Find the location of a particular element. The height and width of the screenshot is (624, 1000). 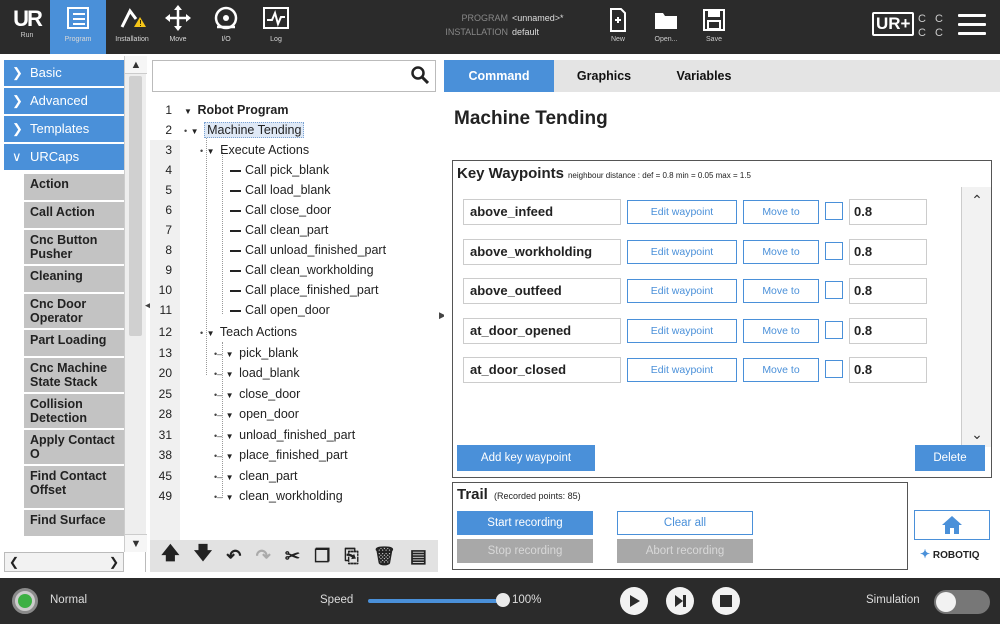

scroll-up-icon: ⌃ is located at coordinates (977, 200).